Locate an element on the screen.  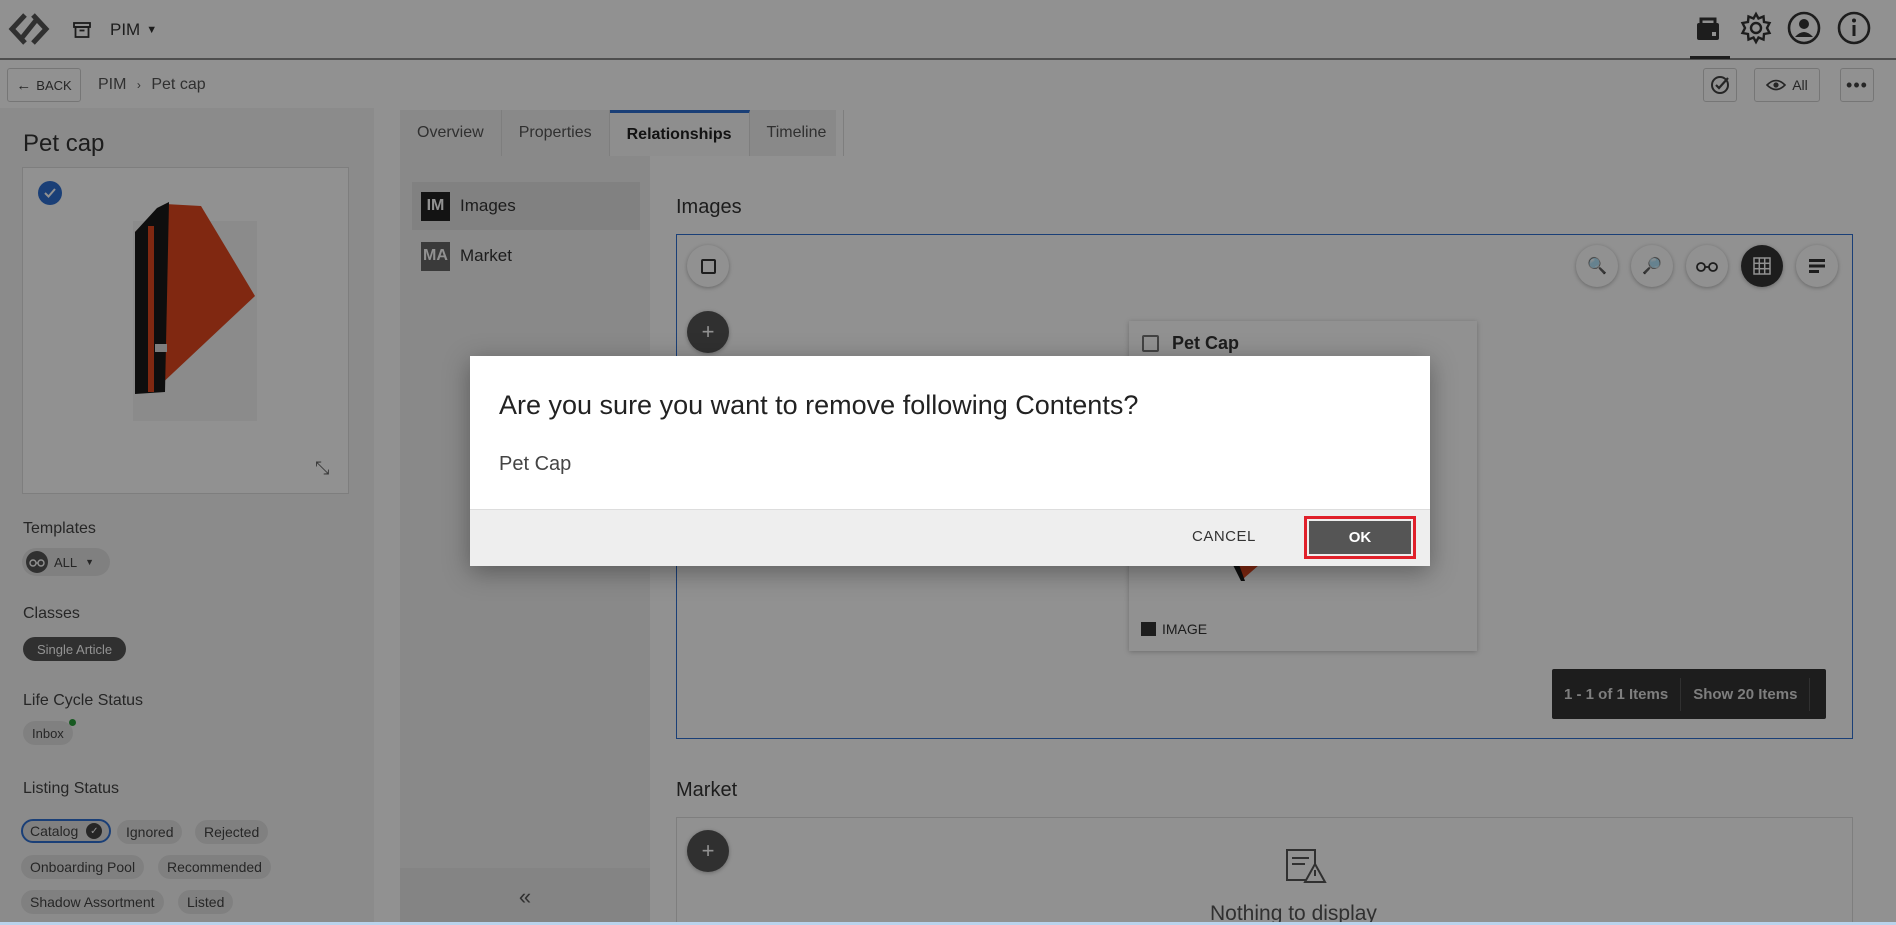
cancel-button: CANCEL is located at coordinates (1224, 536).